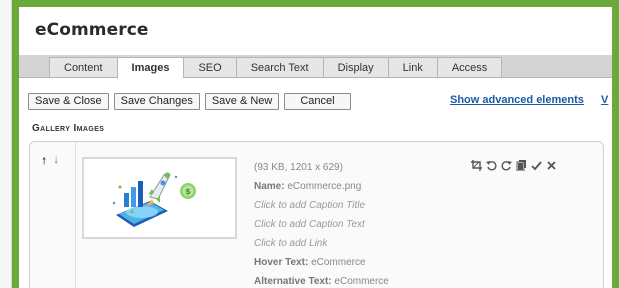 The width and height of the screenshot is (619, 288). What do you see at coordinates (476, 165) in the screenshot?
I see `crop-icon` at bounding box center [476, 165].